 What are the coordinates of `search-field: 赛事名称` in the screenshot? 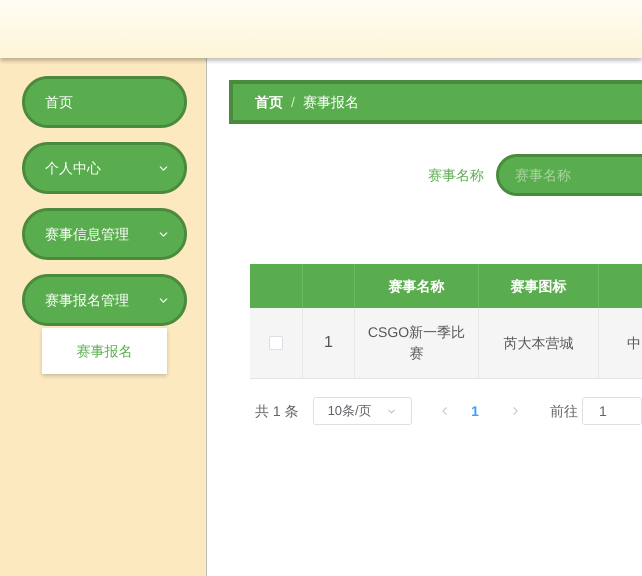 It's located at (569, 175).